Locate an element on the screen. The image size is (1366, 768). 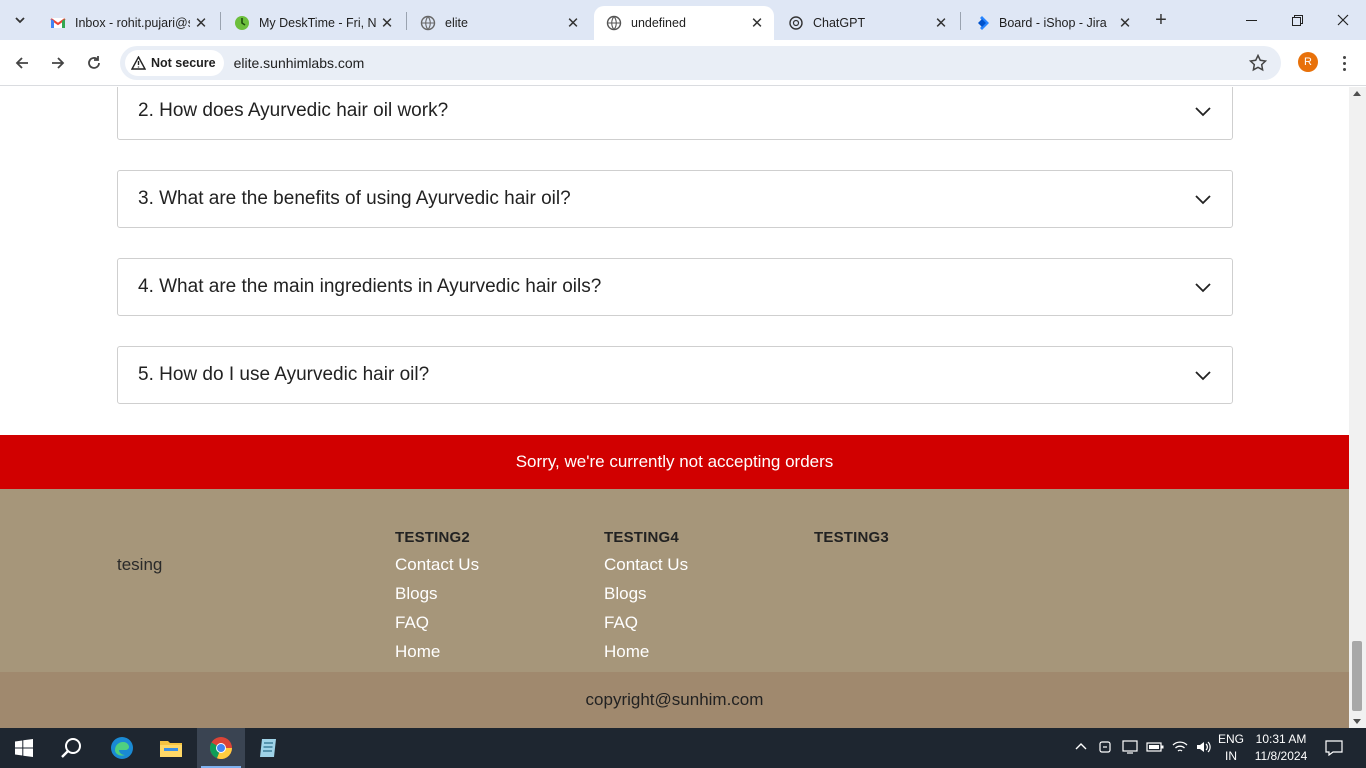
start-button is located at coordinates (24, 748).